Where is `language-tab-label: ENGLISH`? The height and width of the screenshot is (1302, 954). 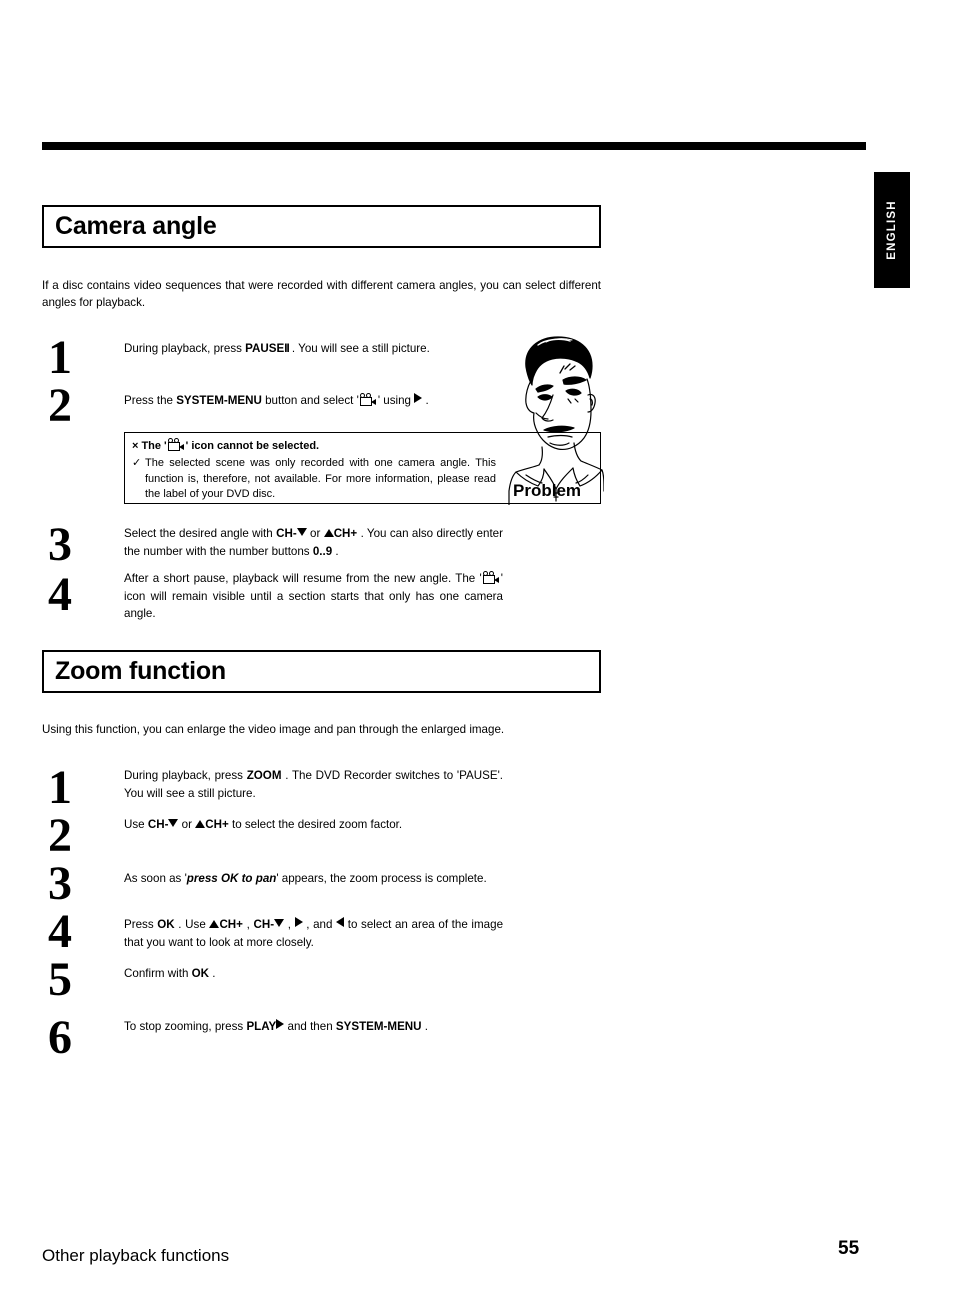
language-tab-label: ENGLISH is located at coordinates (892, 230).